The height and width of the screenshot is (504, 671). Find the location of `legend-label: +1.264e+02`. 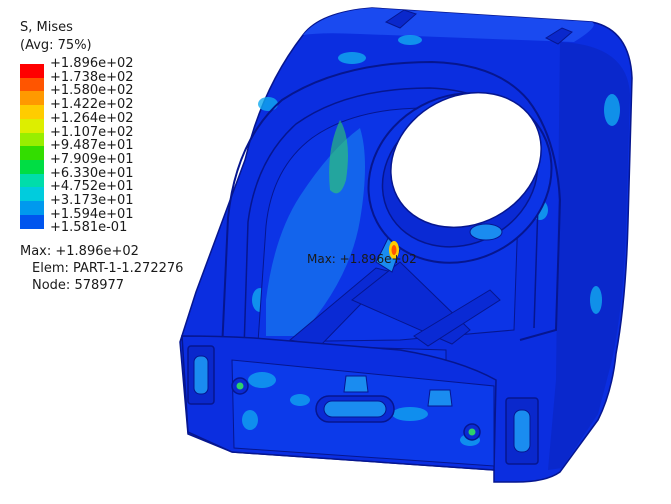

legend-label: +1.264e+02 is located at coordinates (92, 118).